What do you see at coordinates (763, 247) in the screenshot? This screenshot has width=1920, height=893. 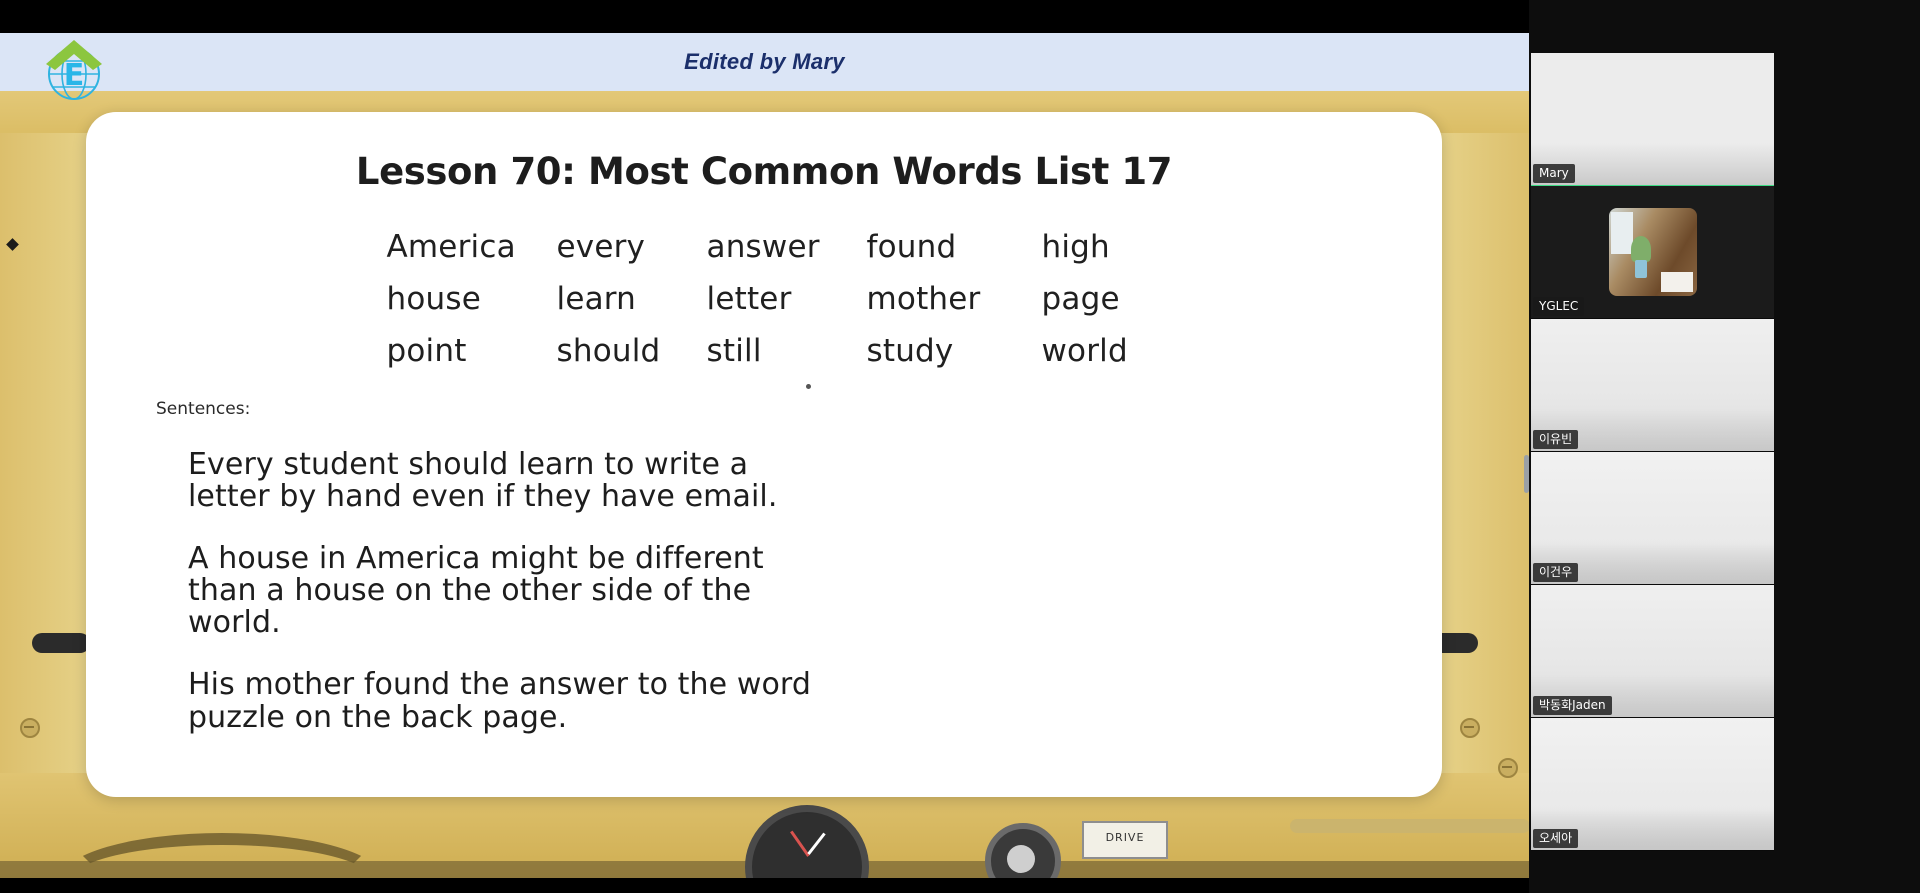 I see `vocab-word: answer` at bounding box center [763, 247].